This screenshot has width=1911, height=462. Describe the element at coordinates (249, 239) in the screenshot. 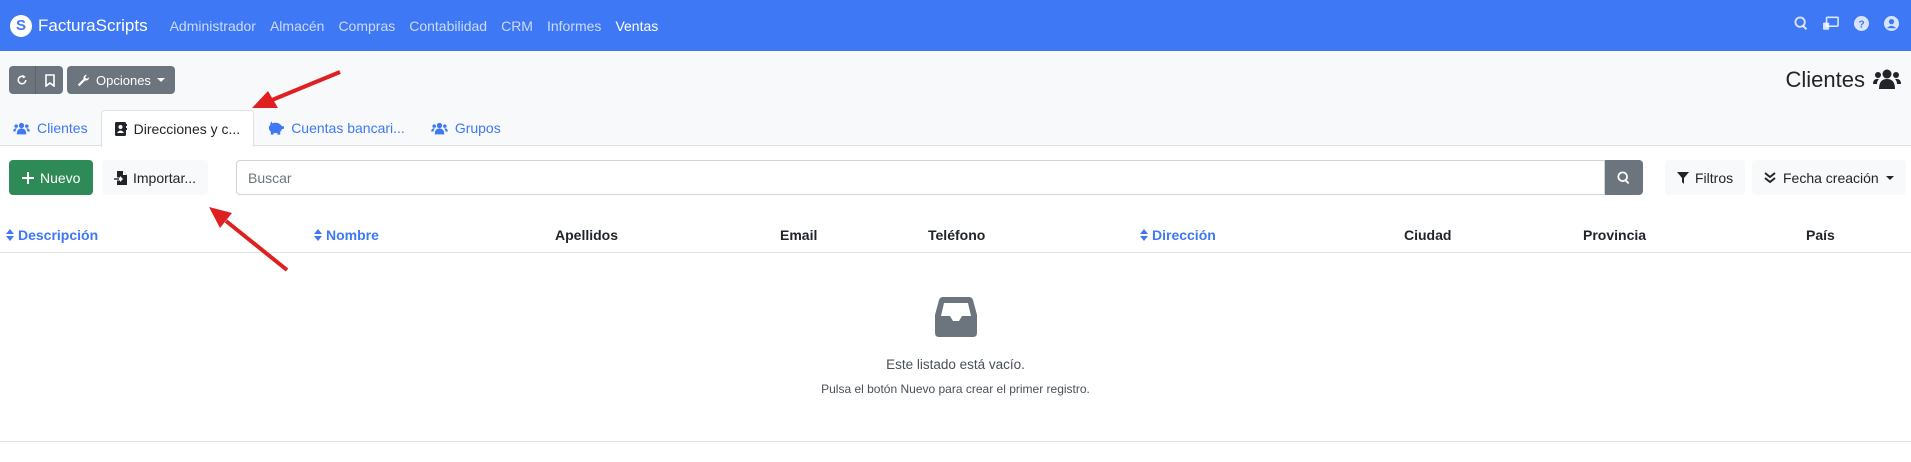

I see `annotation-arrow-to-import` at that location.